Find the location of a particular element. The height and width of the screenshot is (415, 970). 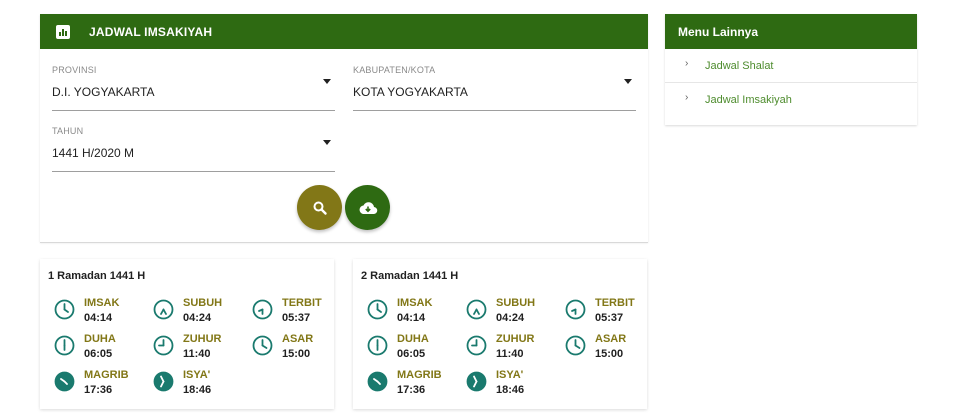

search-button is located at coordinates (319, 207).